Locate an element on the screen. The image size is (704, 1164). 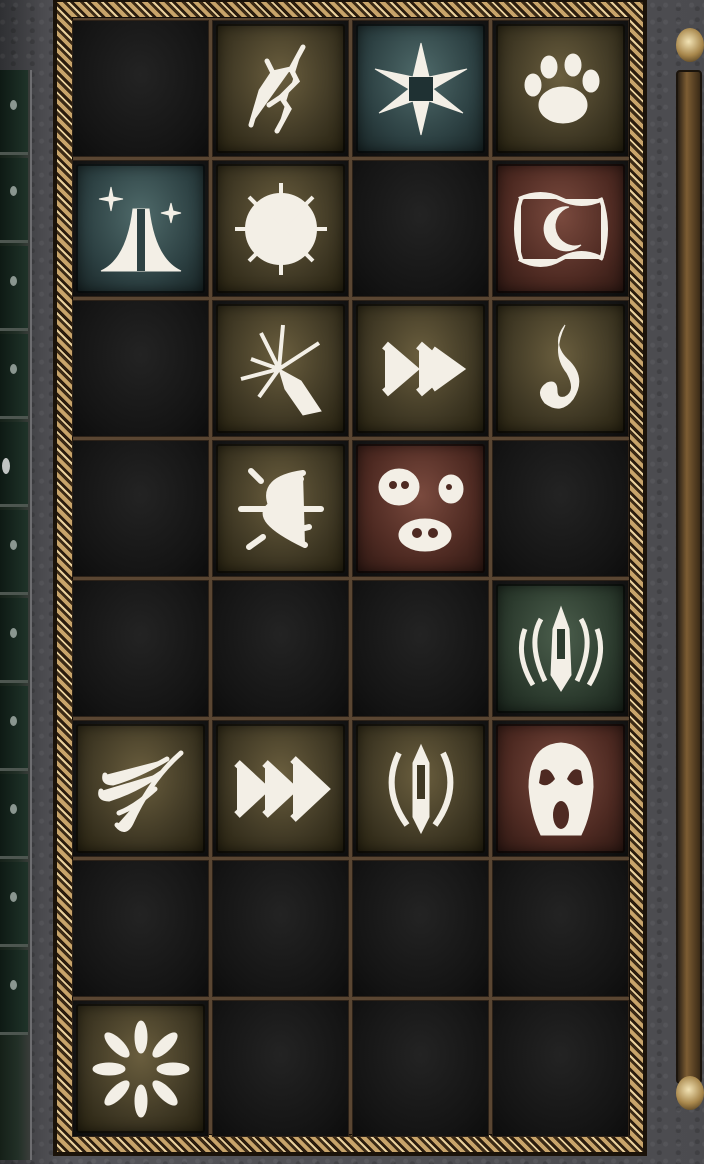
tribal-shield-icon is located at coordinates (560, 648).